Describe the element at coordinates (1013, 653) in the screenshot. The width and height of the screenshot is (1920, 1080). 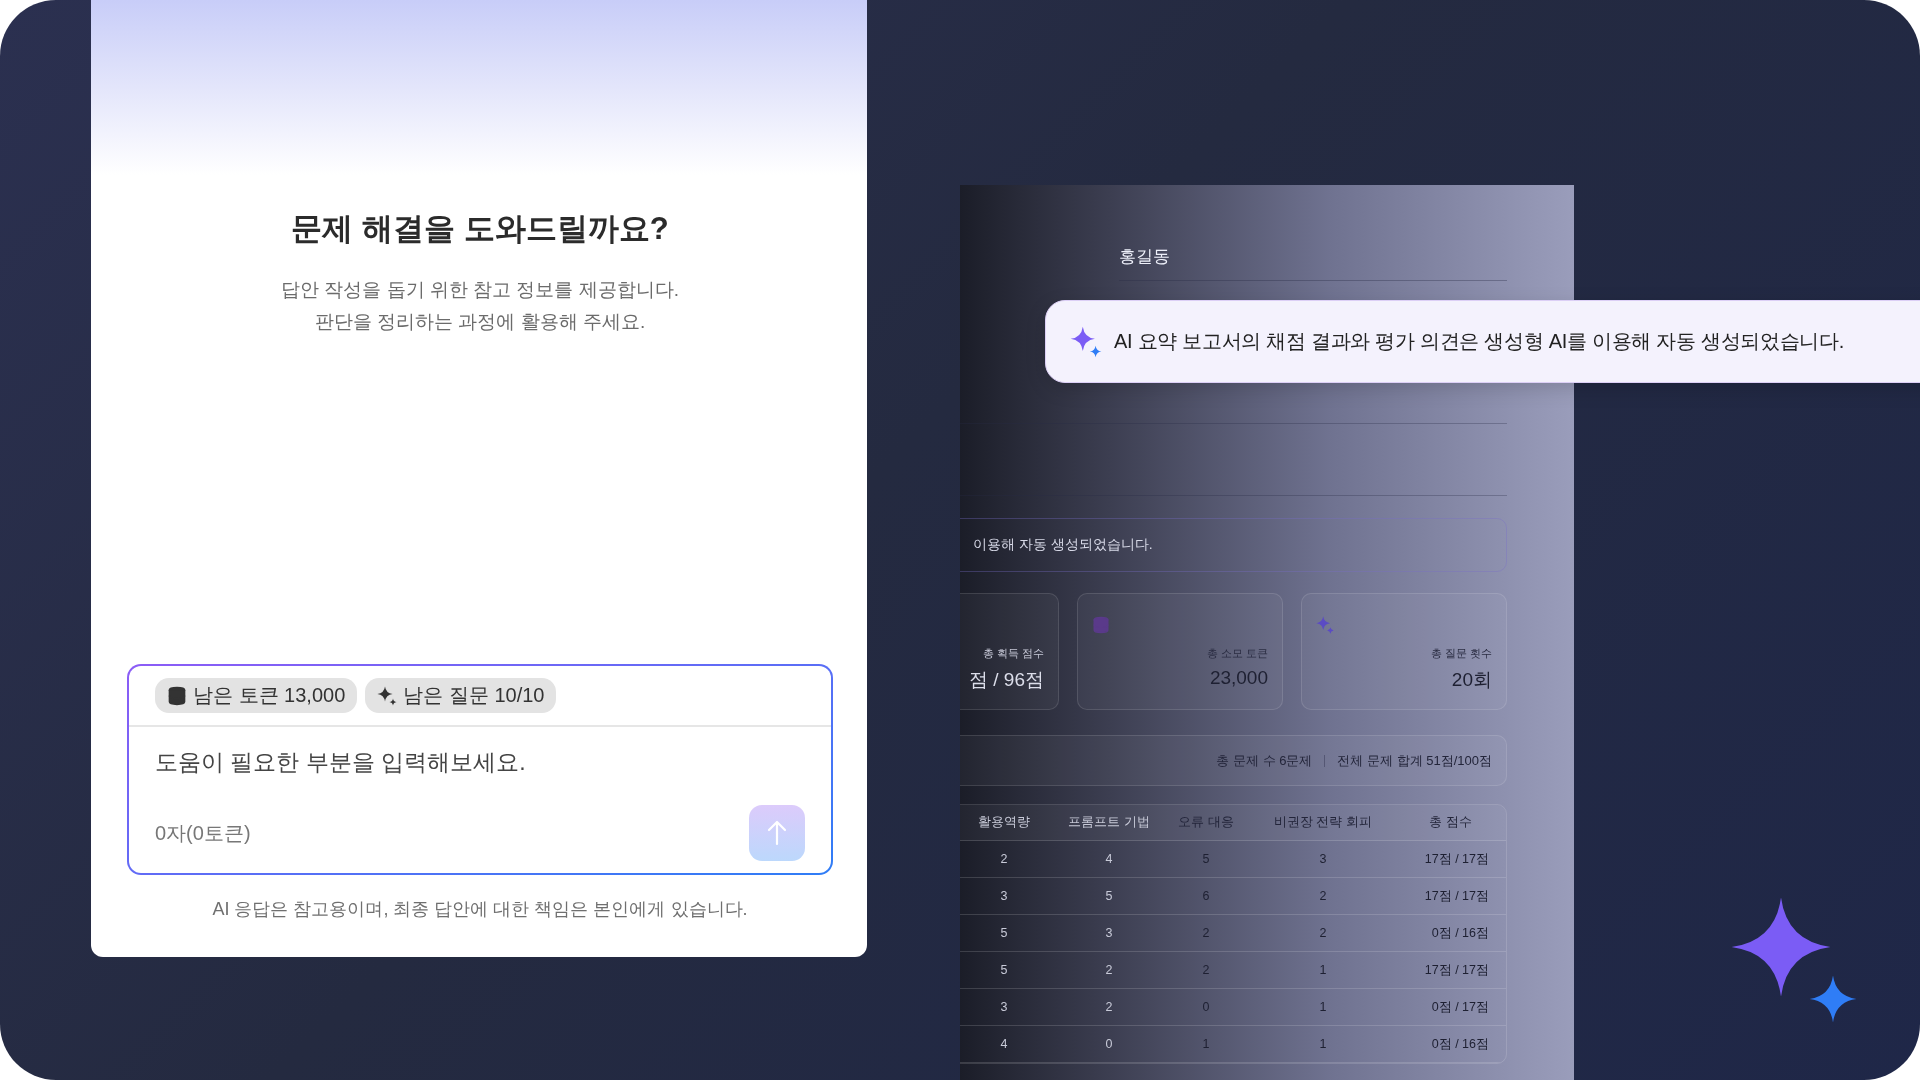
I see `stat-label: 총 획득 점수` at that location.